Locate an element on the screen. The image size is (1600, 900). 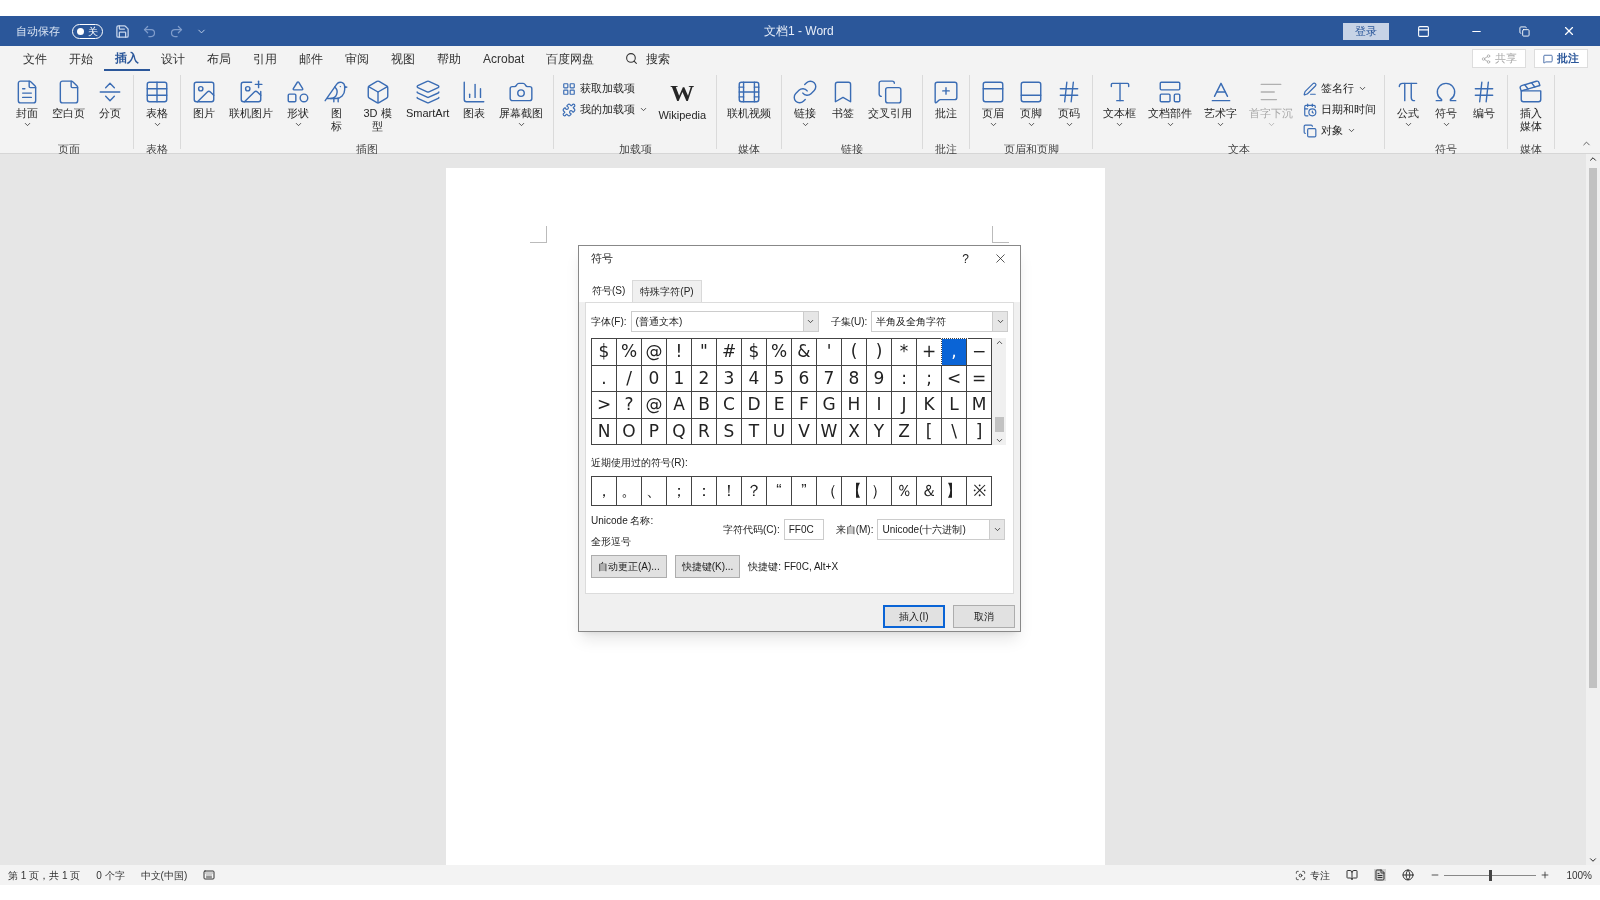
symbol-cell: 4 is located at coordinates (754, 378).